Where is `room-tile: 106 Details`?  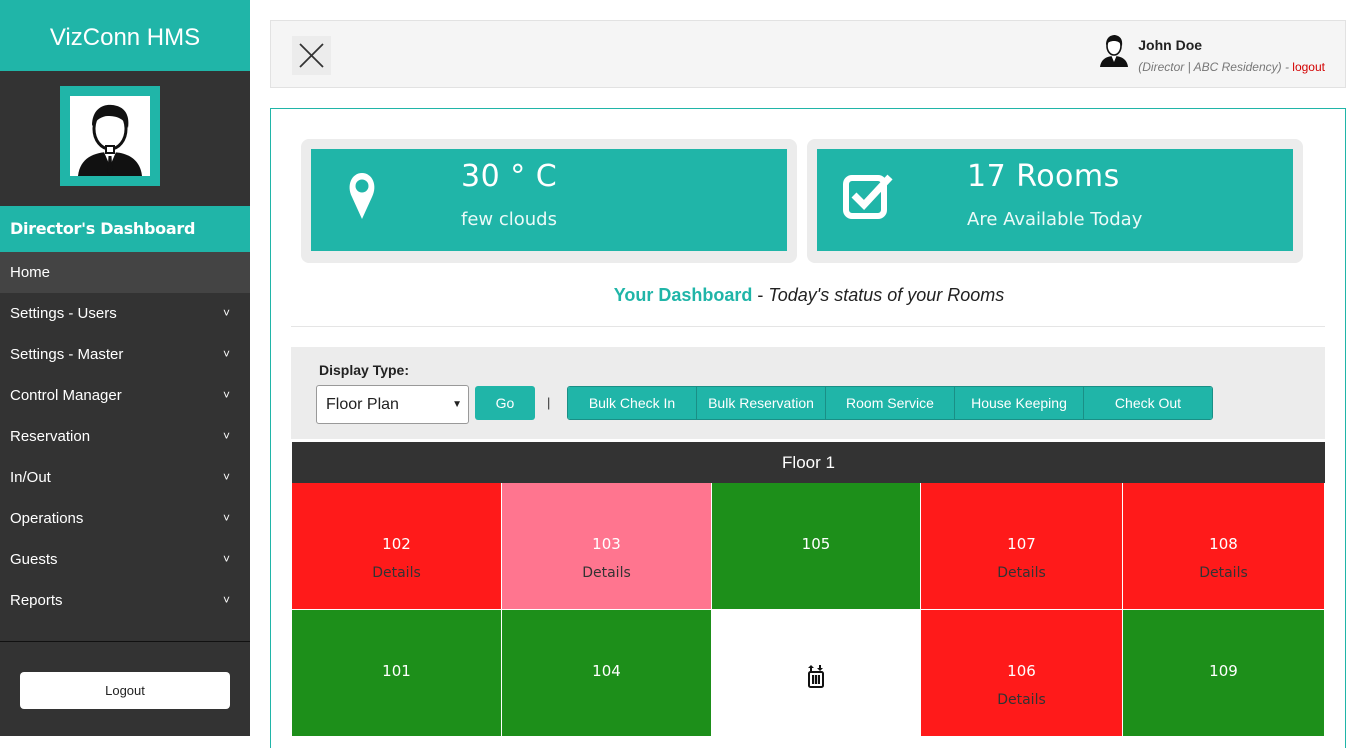 room-tile: 106 Details is located at coordinates (1022, 673).